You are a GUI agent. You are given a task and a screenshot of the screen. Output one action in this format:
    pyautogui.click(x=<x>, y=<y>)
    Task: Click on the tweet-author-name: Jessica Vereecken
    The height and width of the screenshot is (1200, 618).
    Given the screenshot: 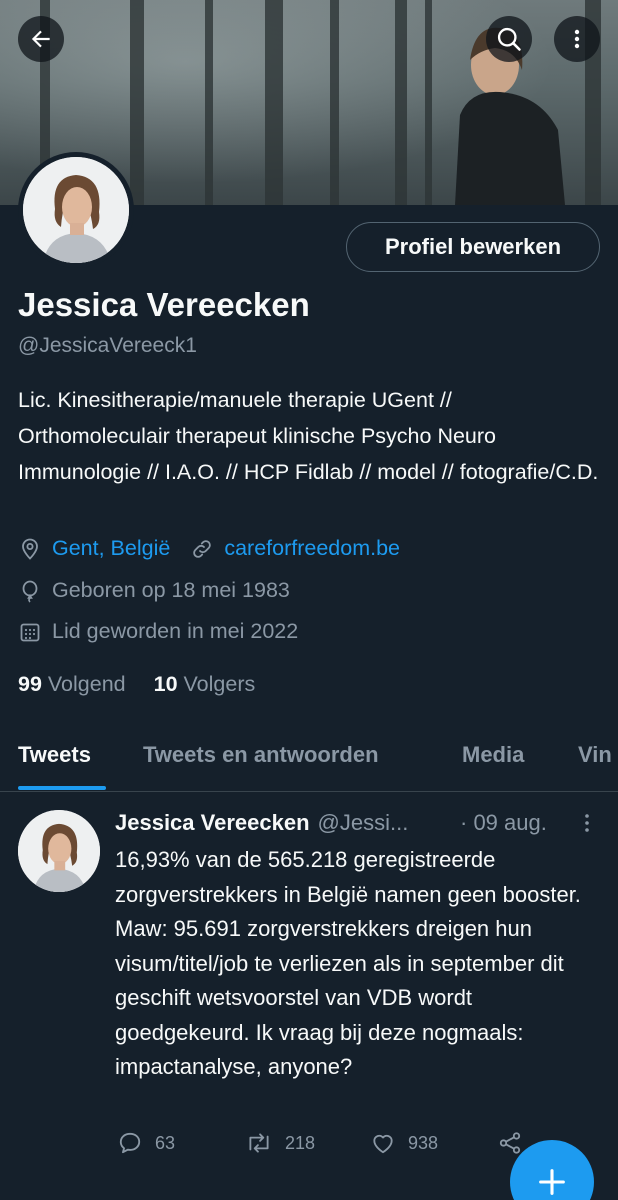 What is the action you would take?
    pyautogui.click(x=212, y=823)
    